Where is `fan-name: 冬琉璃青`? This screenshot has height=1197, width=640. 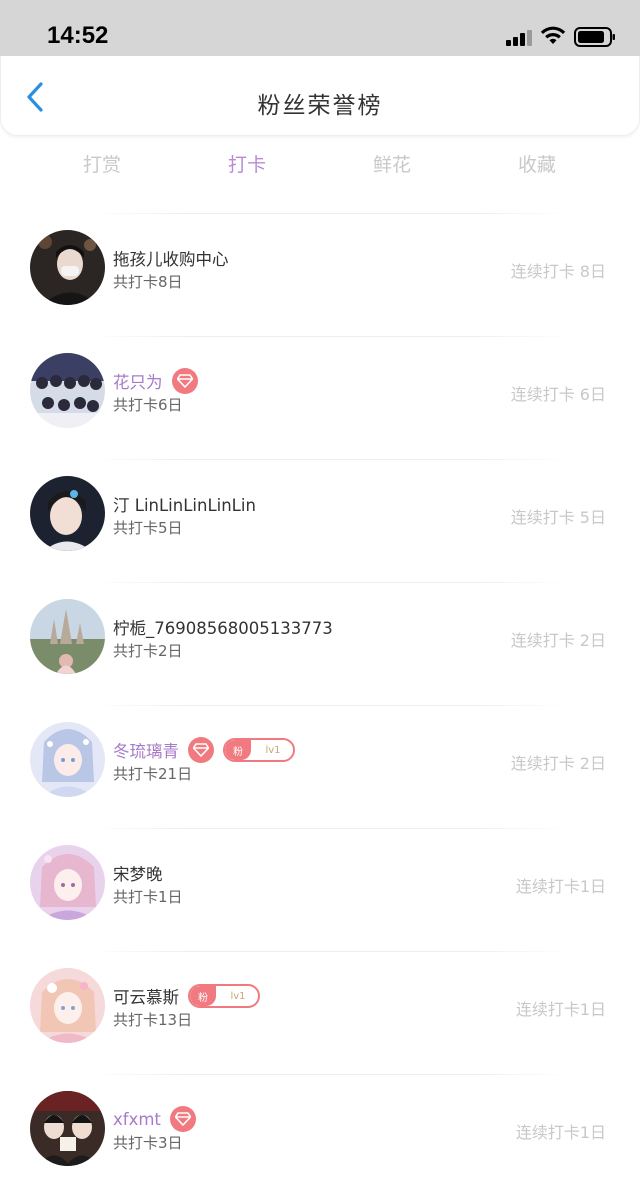 fan-name: 冬琉璃青 is located at coordinates (146, 751).